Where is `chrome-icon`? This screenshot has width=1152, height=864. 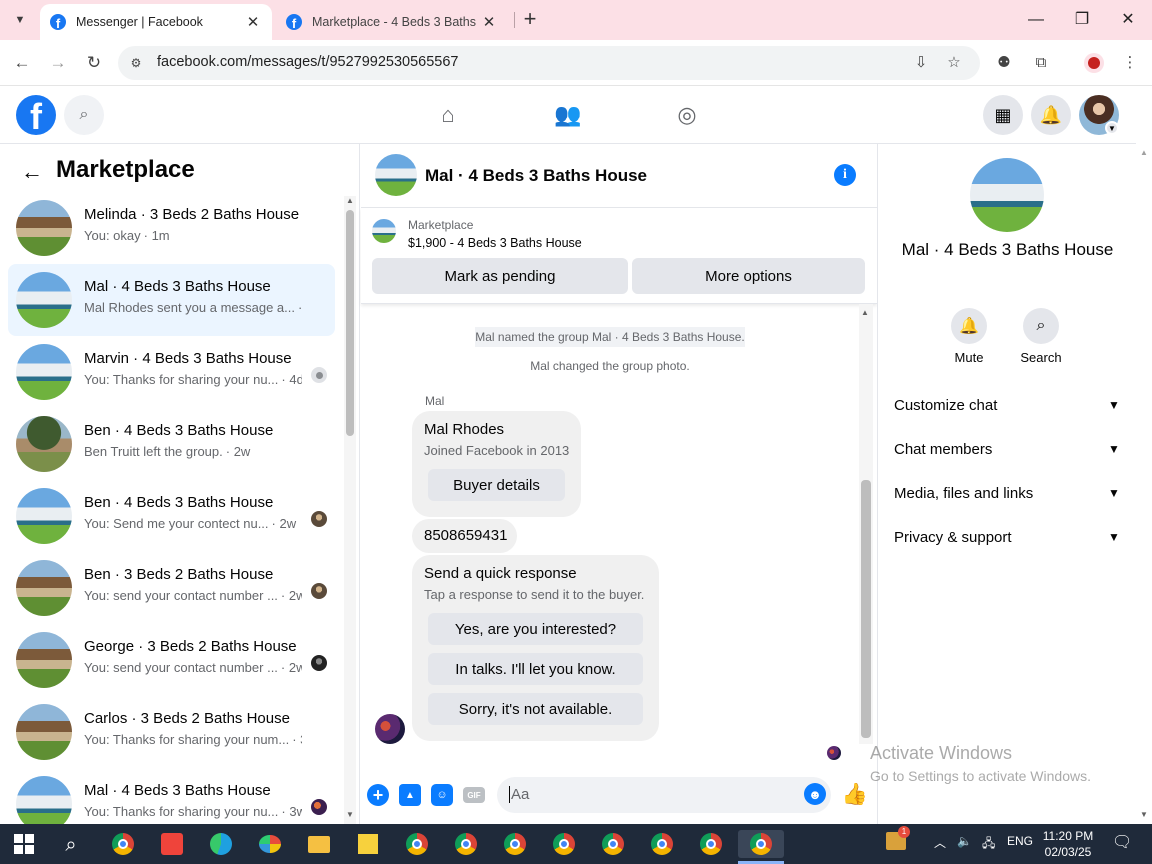
chrome-icon is located at coordinates (123, 844).